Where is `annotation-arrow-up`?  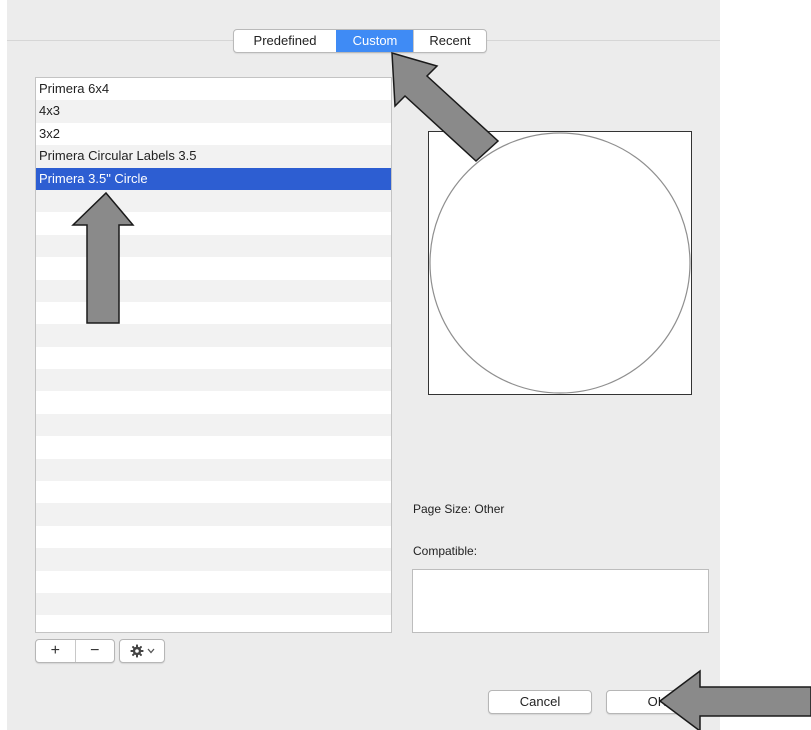
annotation-arrow-up is located at coordinates (103, 257).